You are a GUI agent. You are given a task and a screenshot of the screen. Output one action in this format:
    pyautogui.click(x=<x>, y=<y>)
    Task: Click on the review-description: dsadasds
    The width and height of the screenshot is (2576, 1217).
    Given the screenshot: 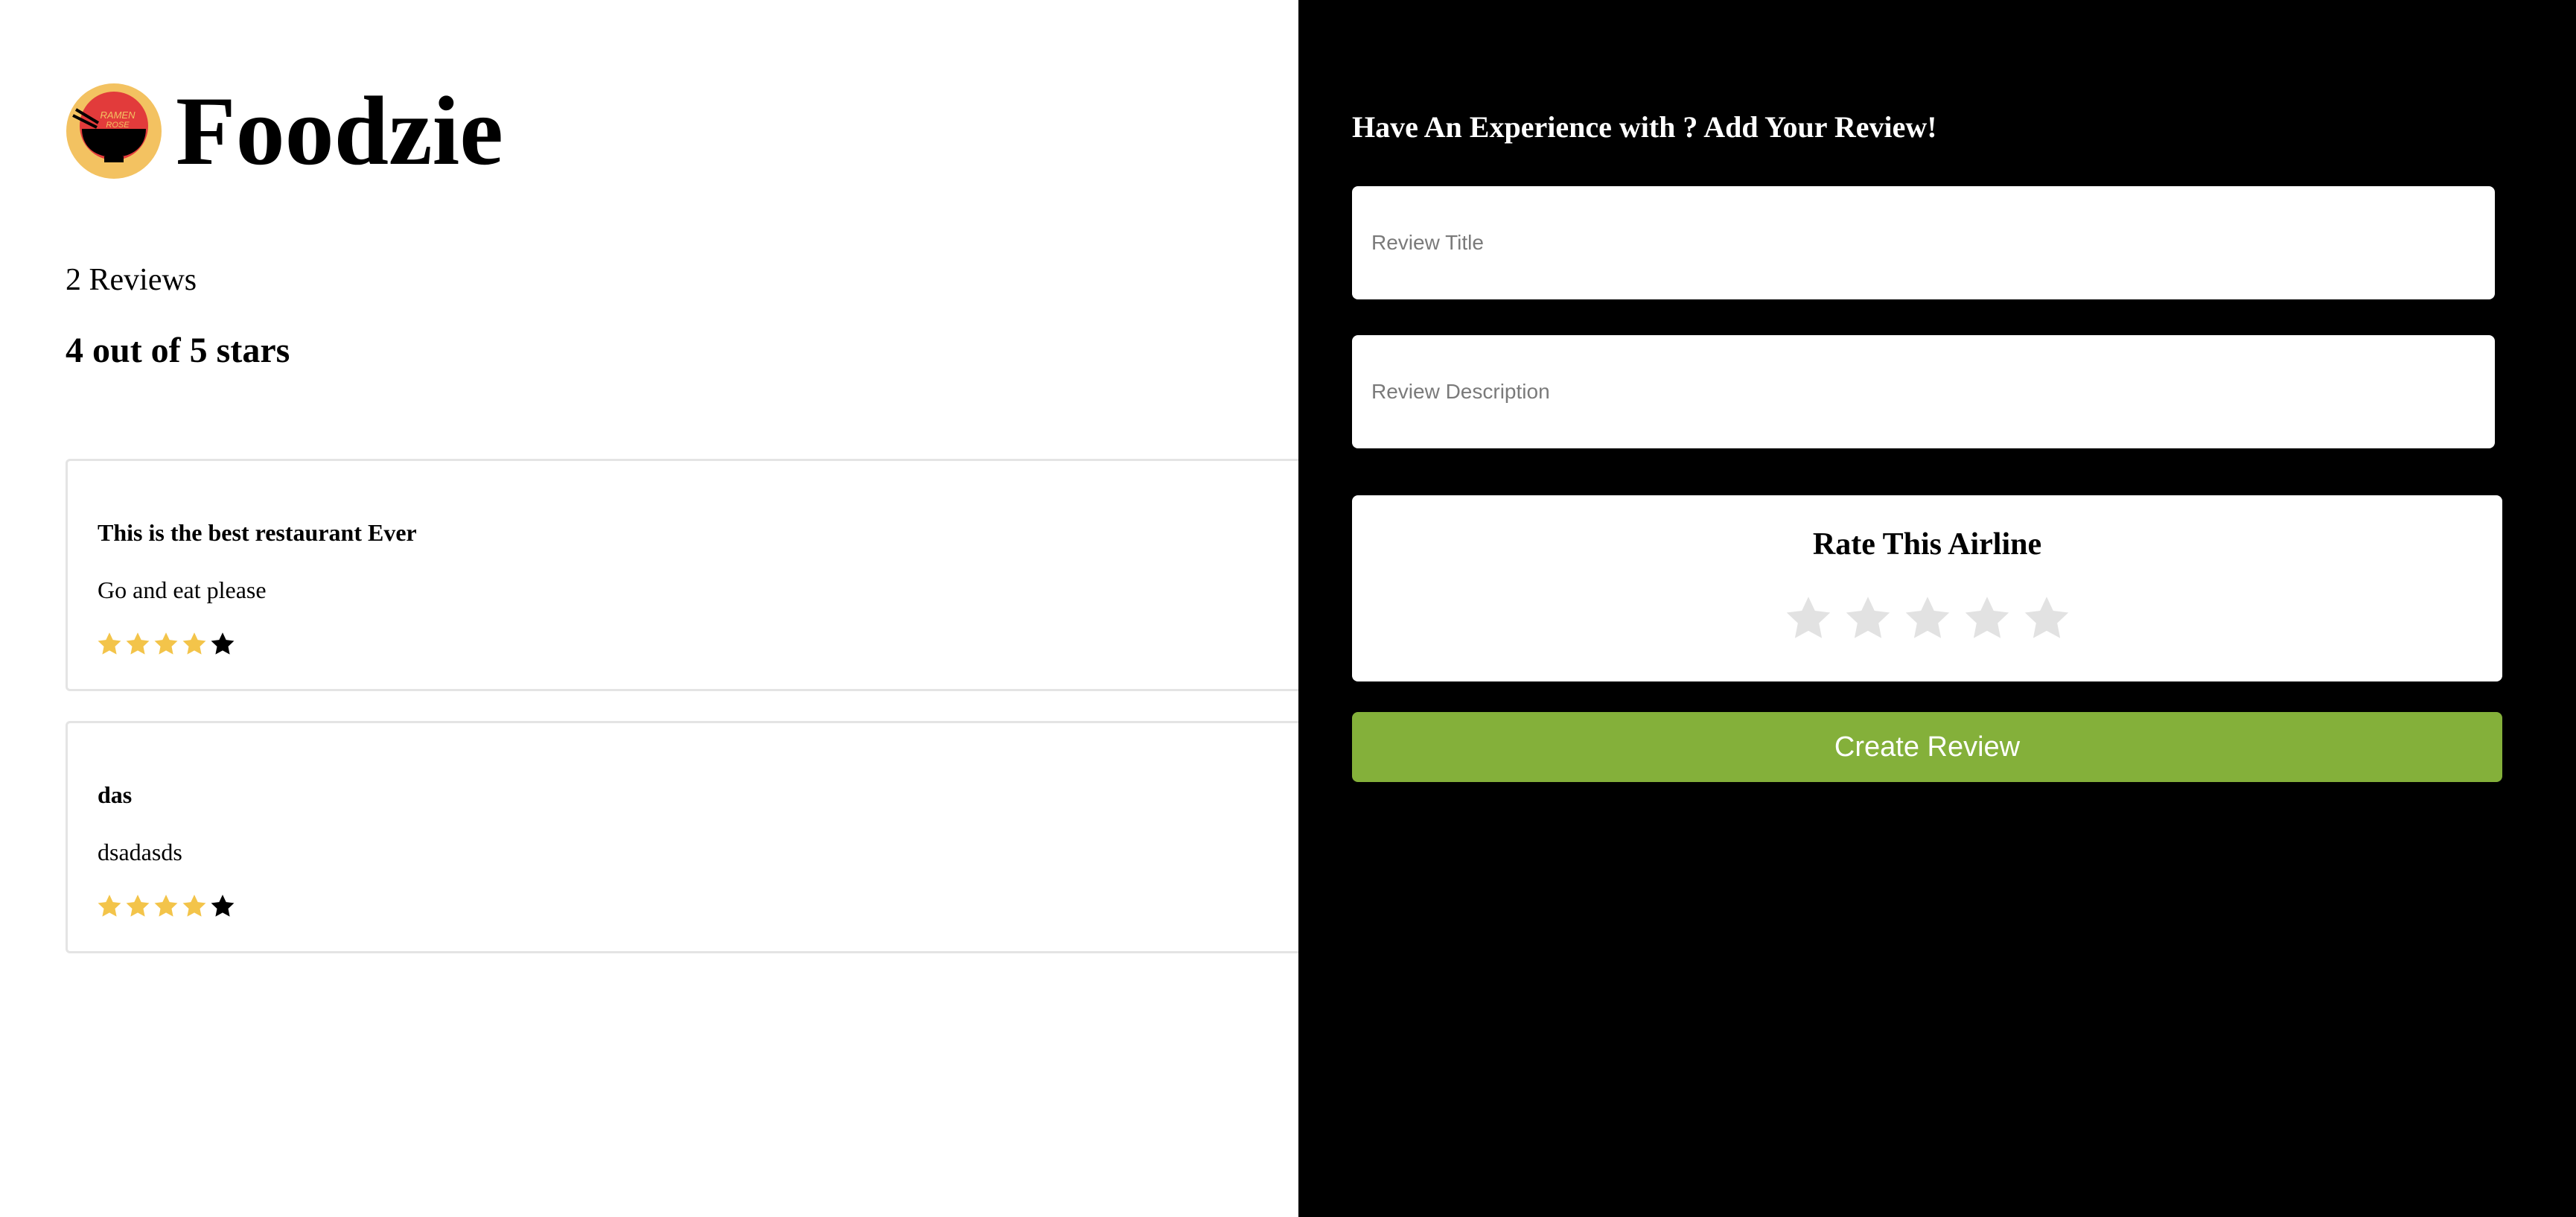 What is the action you would take?
    pyautogui.click(x=140, y=852)
    